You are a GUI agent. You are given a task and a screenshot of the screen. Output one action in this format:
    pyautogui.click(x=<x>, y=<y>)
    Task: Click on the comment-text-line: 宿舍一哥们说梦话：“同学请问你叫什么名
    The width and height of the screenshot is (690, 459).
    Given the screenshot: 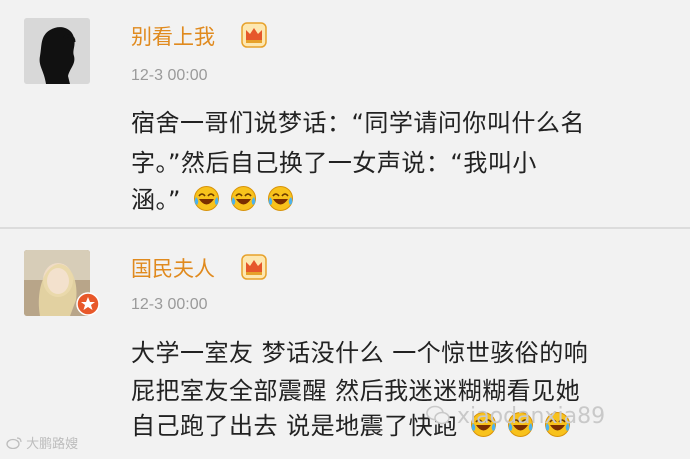 What is the action you would take?
    pyautogui.click(x=358, y=123)
    